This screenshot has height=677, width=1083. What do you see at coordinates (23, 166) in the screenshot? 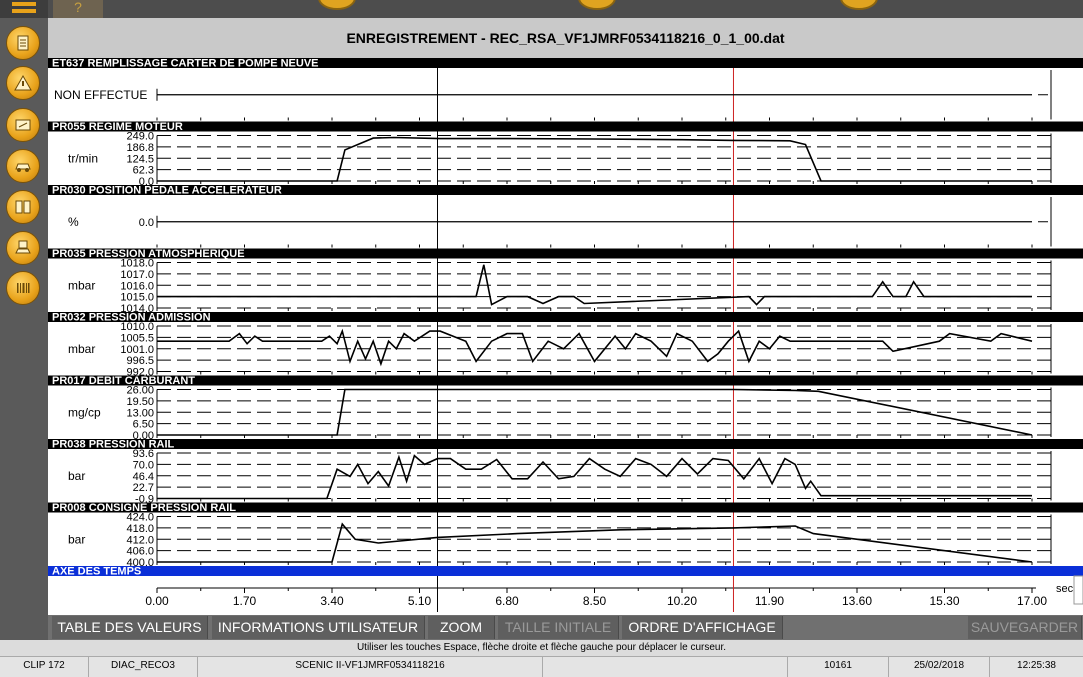
I see `car-icon` at bounding box center [23, 166].